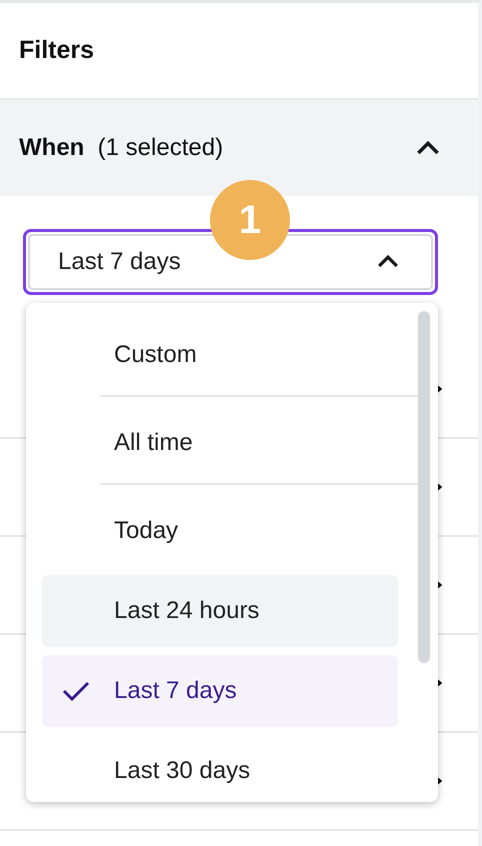 Image resolution: width=482 pixels, height=846 pixels. I want to click on check-icon, so click(76, 691).